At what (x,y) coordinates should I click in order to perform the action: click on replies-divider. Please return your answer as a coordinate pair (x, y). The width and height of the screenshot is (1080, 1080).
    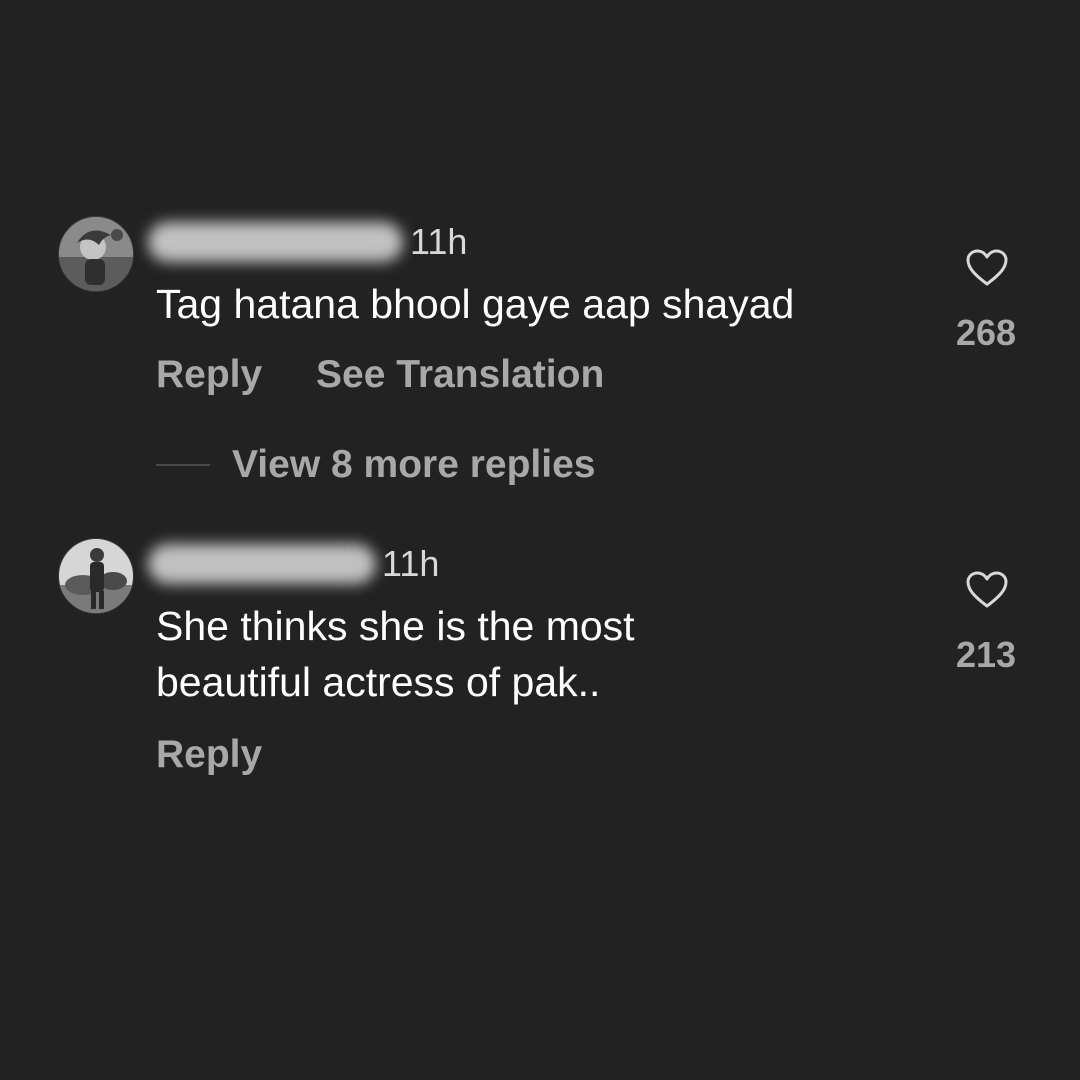
    Looking at the image, I should click on (183, 465).